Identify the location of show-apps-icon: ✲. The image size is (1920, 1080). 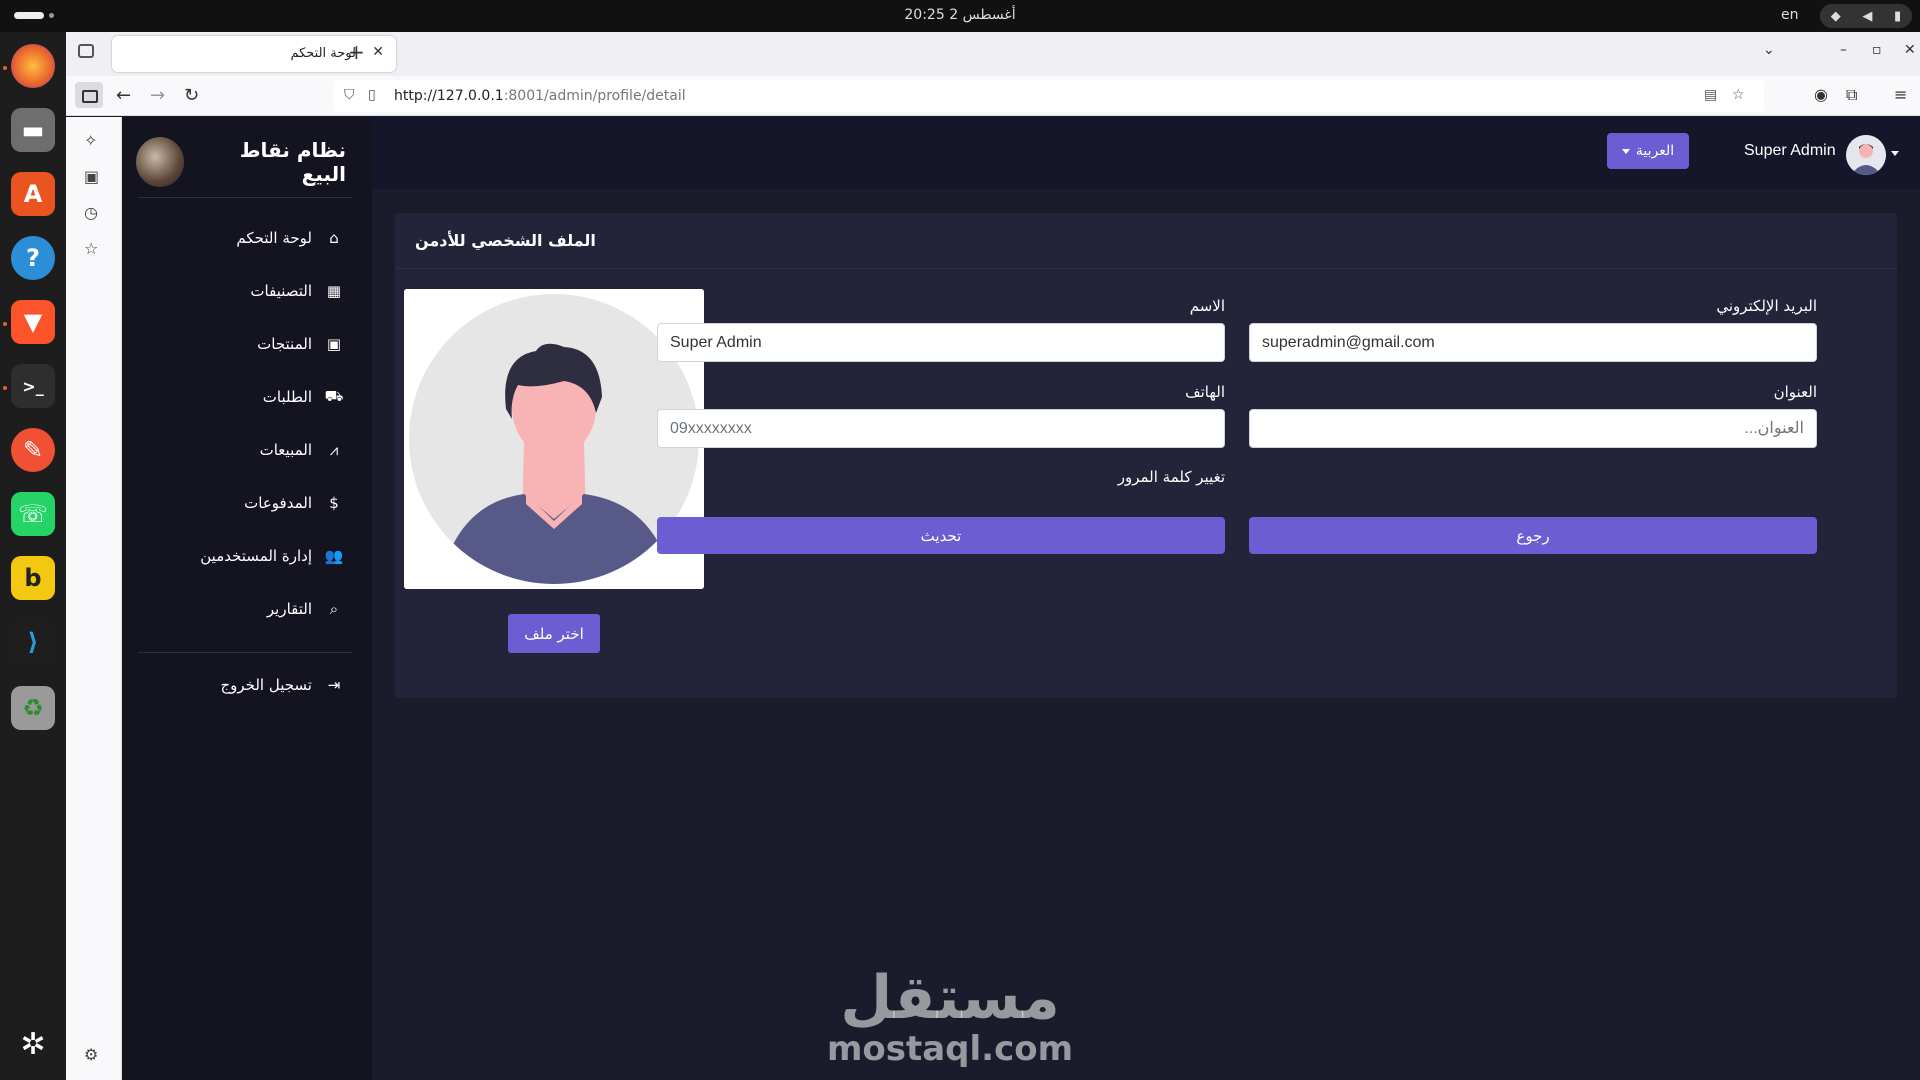
(33, 1044).